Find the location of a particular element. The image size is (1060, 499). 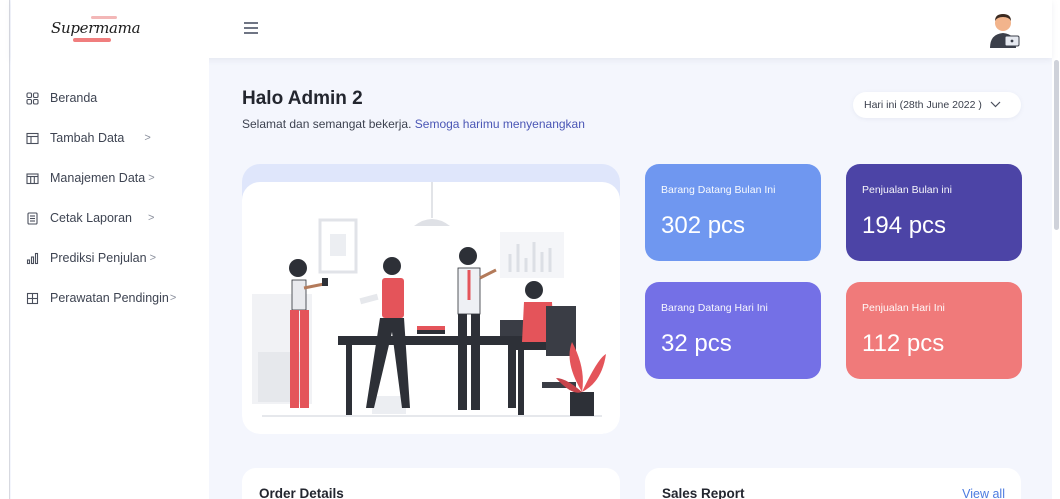

card-title: Sales Report is located at coordinates (703, 492).